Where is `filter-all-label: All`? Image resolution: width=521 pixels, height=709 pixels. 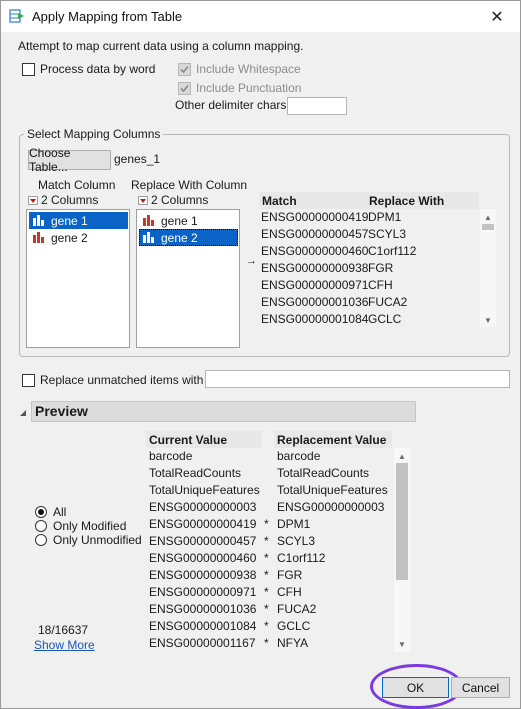 filter-all-label: All is located at coordinates (60, 512).